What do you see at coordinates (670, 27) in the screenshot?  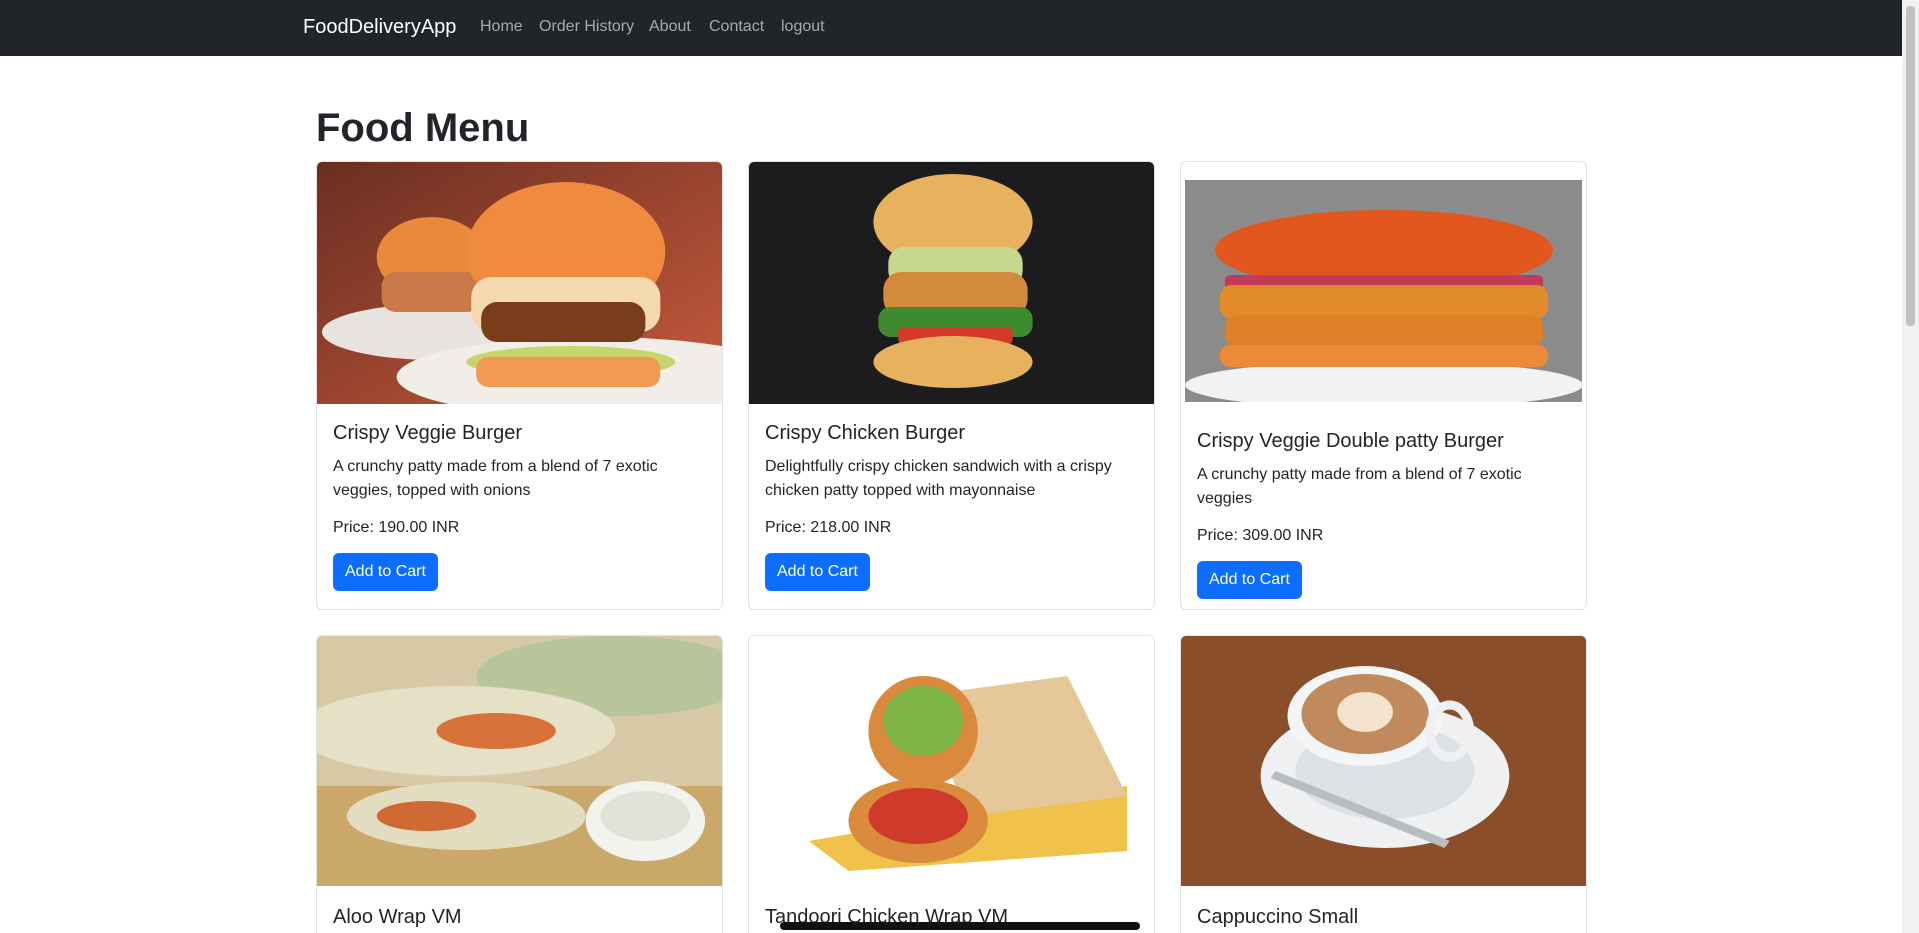 I see `nav-about-link: About` at bounding box center [670, 27].